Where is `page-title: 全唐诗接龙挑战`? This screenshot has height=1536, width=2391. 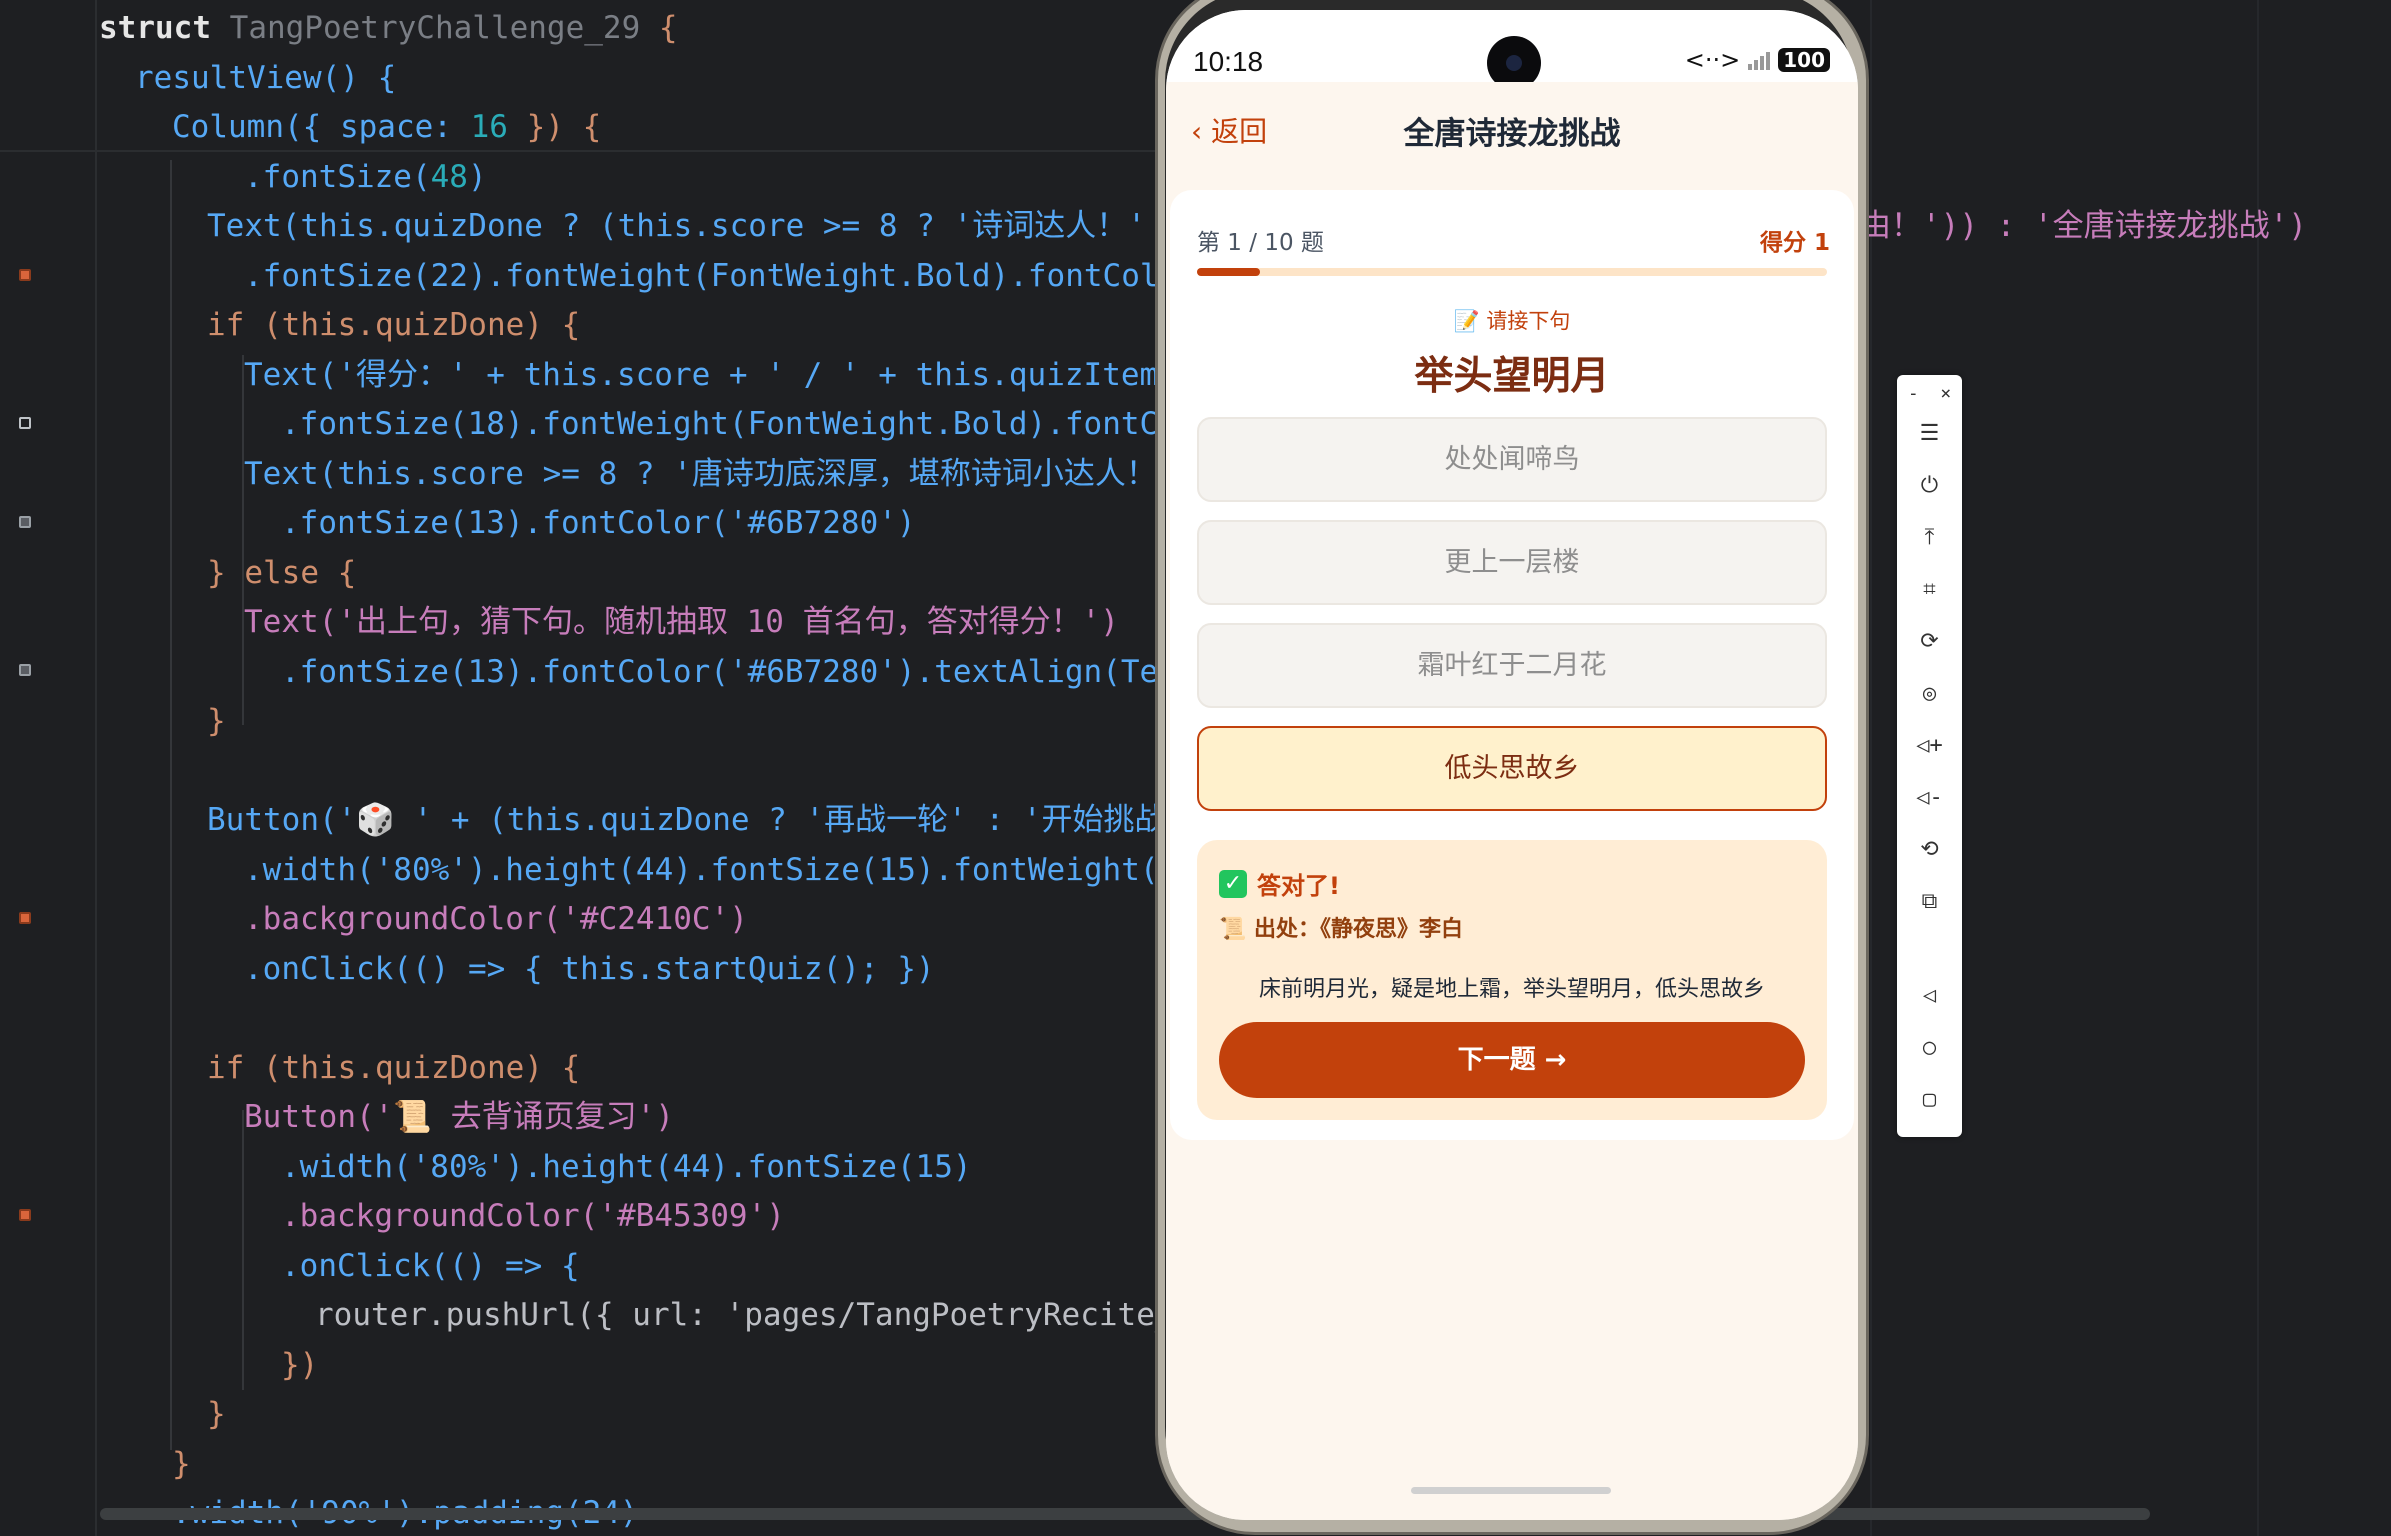 page-title: 全唐诗接龙挑战 is located at coordinates (1512, 134).